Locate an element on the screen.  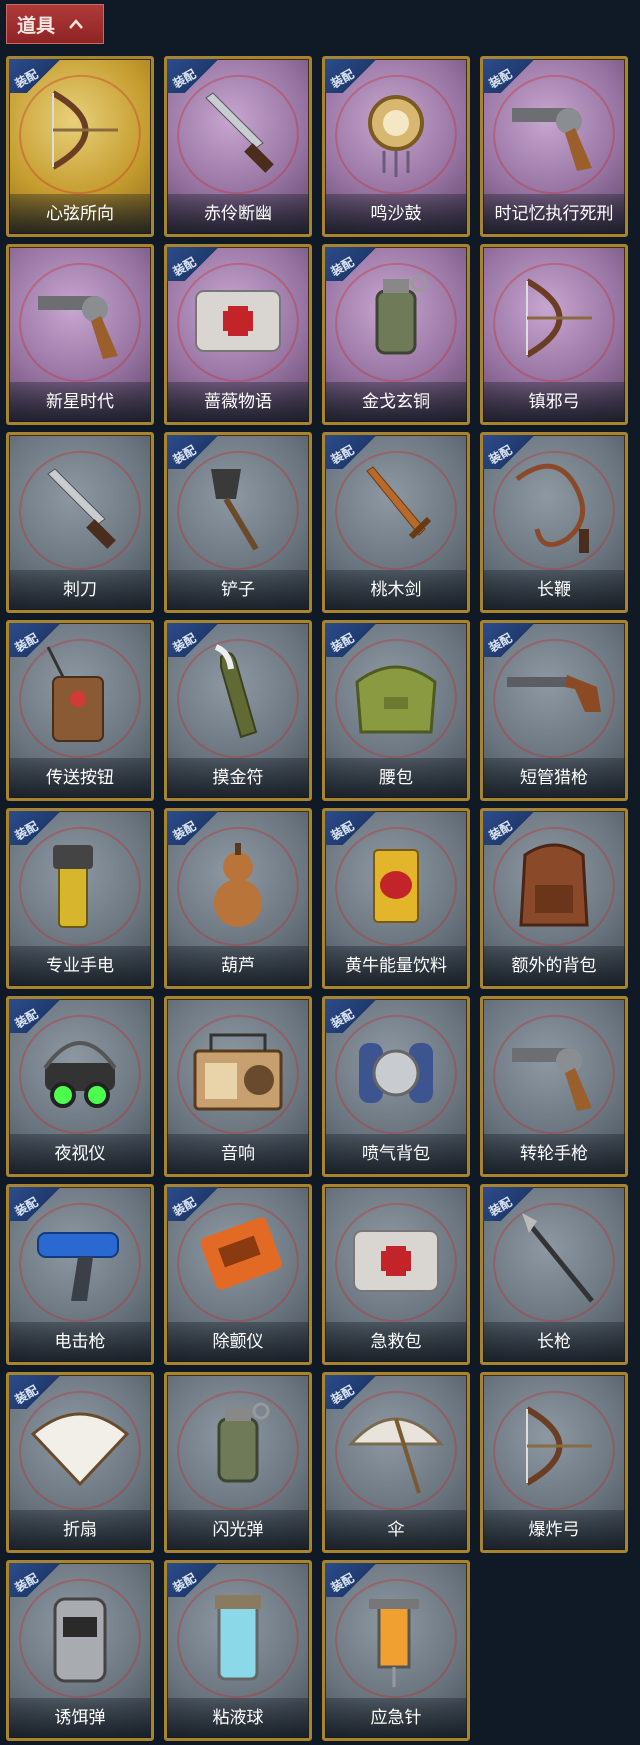
item-card: 装配 夜视仪 is located at coordinates (80, 1086).